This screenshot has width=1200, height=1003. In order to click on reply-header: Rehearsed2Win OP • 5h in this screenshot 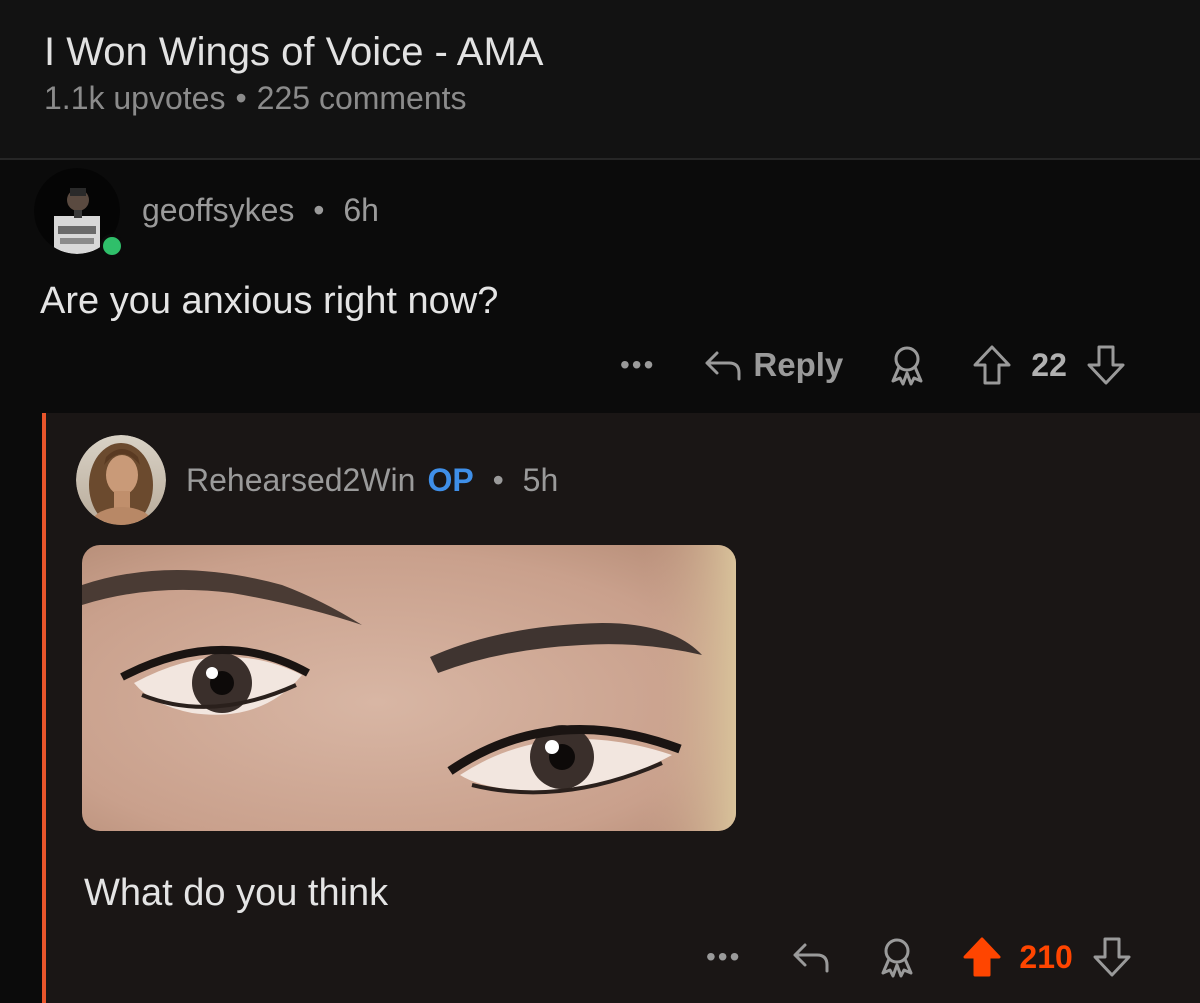, I will do `click(372, 480)`.